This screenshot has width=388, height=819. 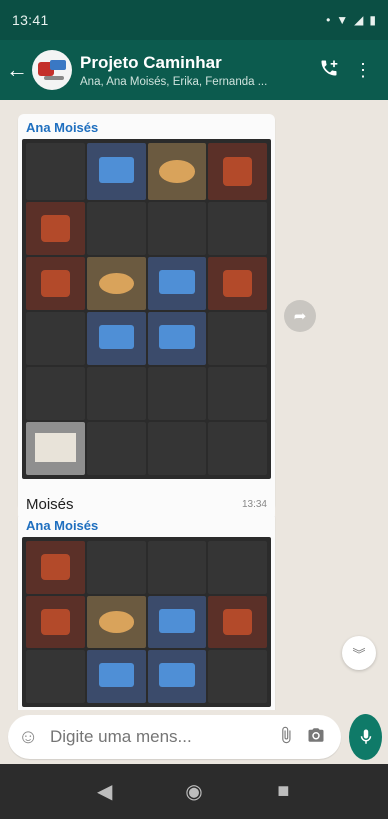 I want to click on nav-home-icon: ◉, so click(x=194, y=791).